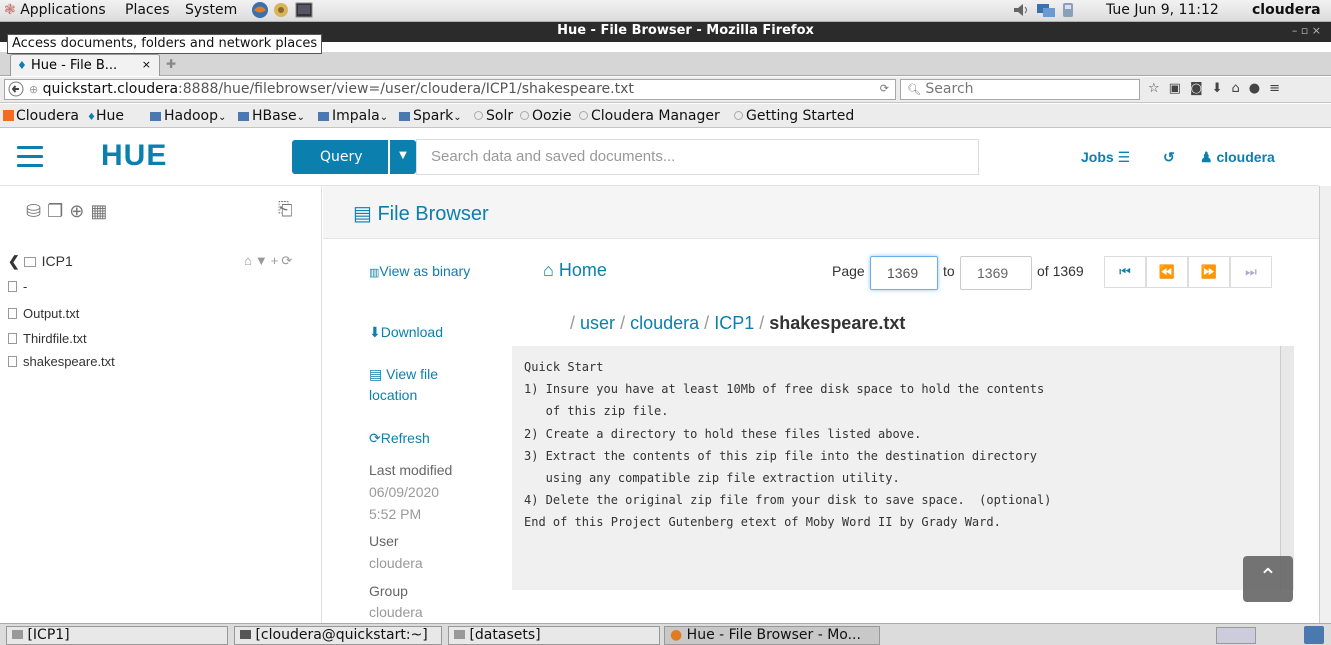  I want to click on back-icon, so click(16, 90).